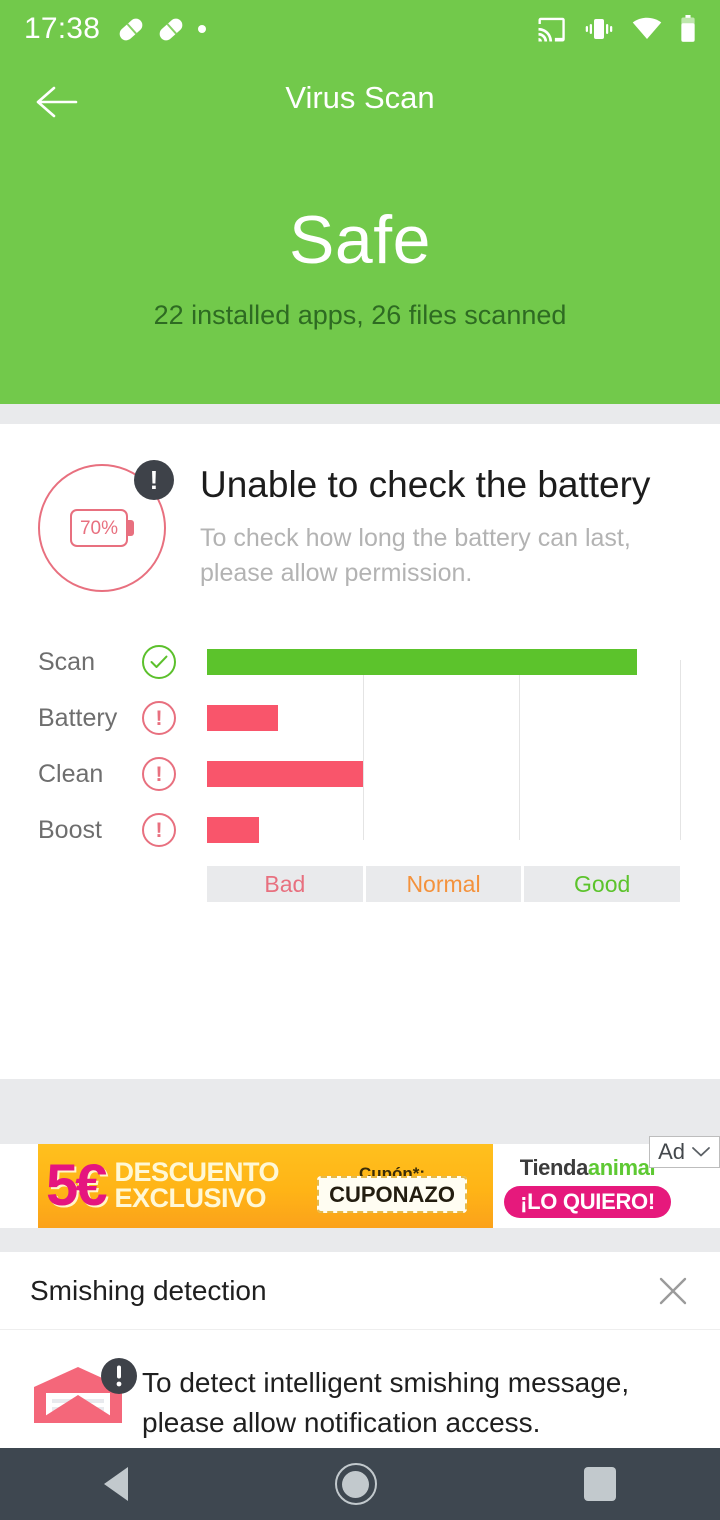  I want to click on metric-row-scan: Scan, so click(118, 662).